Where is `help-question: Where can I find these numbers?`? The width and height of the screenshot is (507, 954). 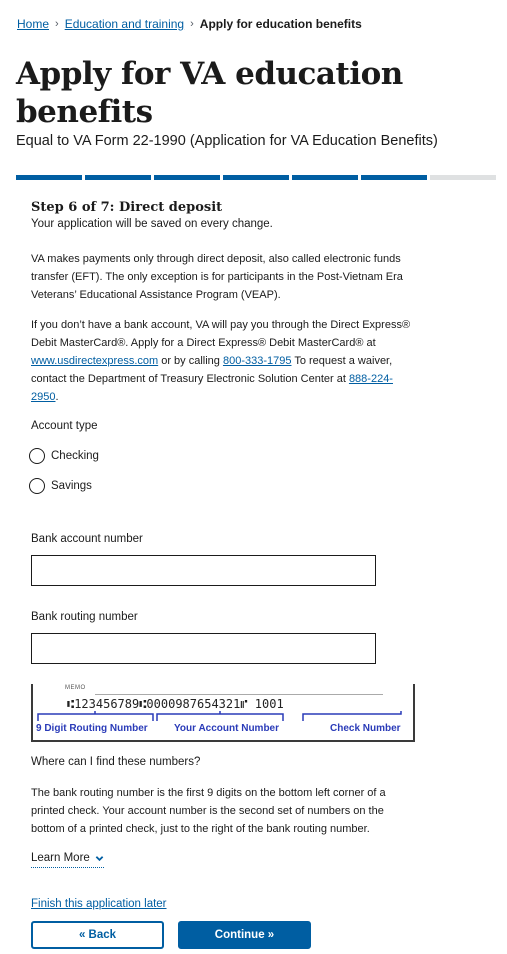
help-question: Where can I find these numbers? is located at coordinates (116, 762).